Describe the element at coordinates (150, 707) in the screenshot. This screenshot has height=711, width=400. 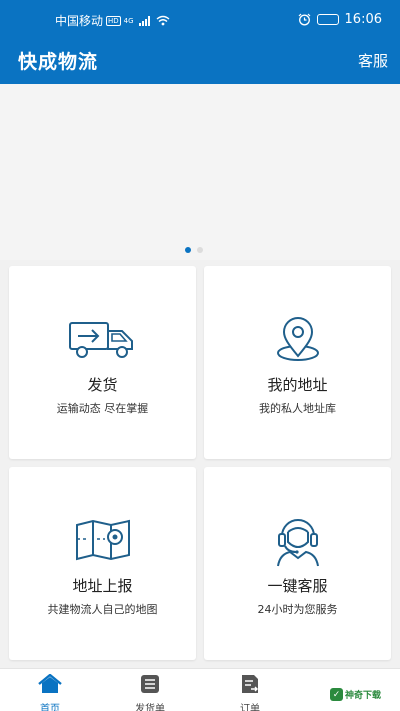
I see `tab-label: 发货单` at that location.